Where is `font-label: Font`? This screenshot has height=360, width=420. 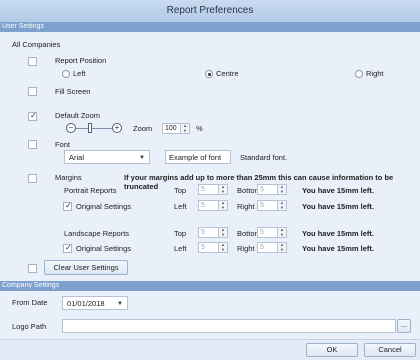 font-label: Font is located at coordinates (63, 144).